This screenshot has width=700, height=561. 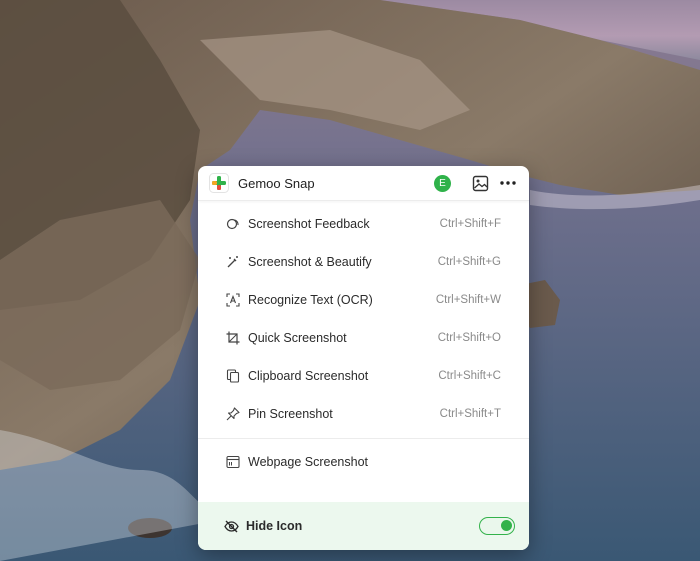 I want to click on image-button, so click(x=480, y=183).